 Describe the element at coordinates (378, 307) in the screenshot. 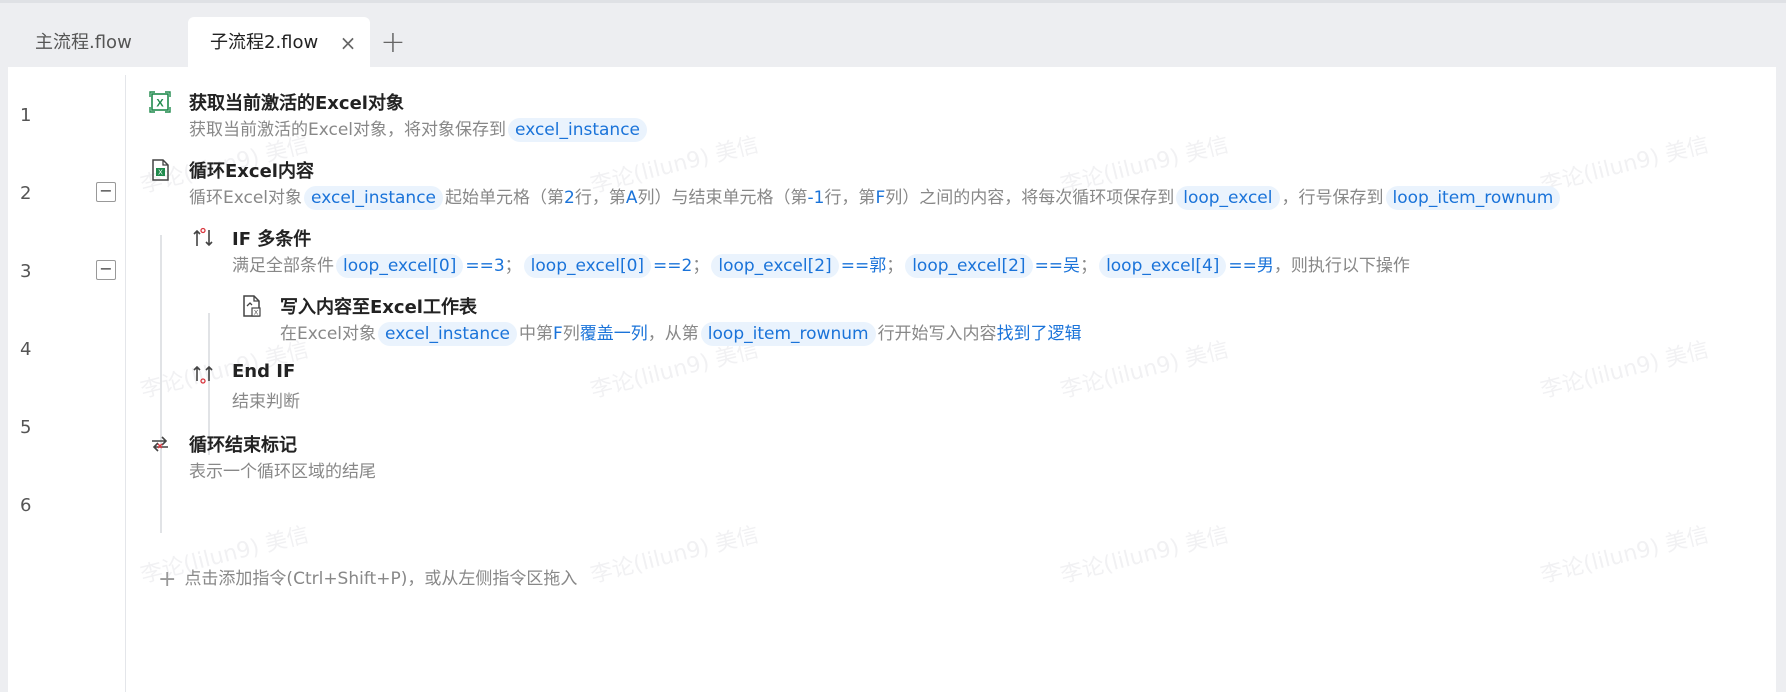

I see `step-title: 写入内容至Excel工作表` at that location.